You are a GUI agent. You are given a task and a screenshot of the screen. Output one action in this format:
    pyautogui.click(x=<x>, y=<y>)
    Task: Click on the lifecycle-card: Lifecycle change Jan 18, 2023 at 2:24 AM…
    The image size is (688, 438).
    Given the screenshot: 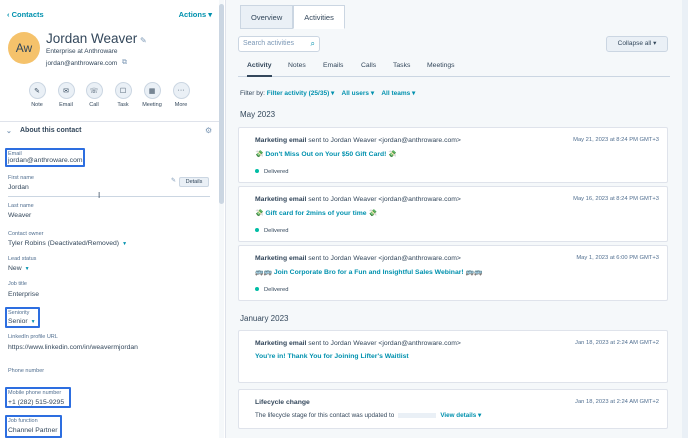 What is the action you would take?
    pyautogui.click(x=453, y=409)
    